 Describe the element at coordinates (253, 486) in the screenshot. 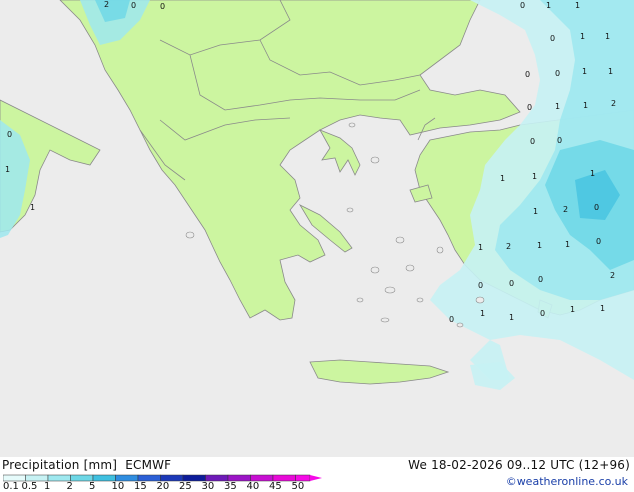

I see `legend-tick-label: 40` at that location.